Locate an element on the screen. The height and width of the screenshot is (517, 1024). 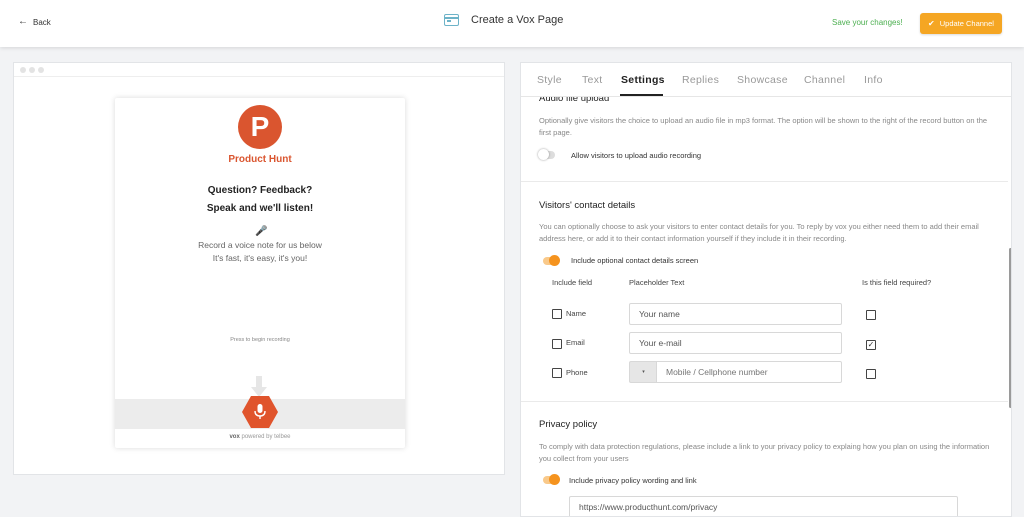
checkmark-icon: ✓ is located at coordinates (871, 344).